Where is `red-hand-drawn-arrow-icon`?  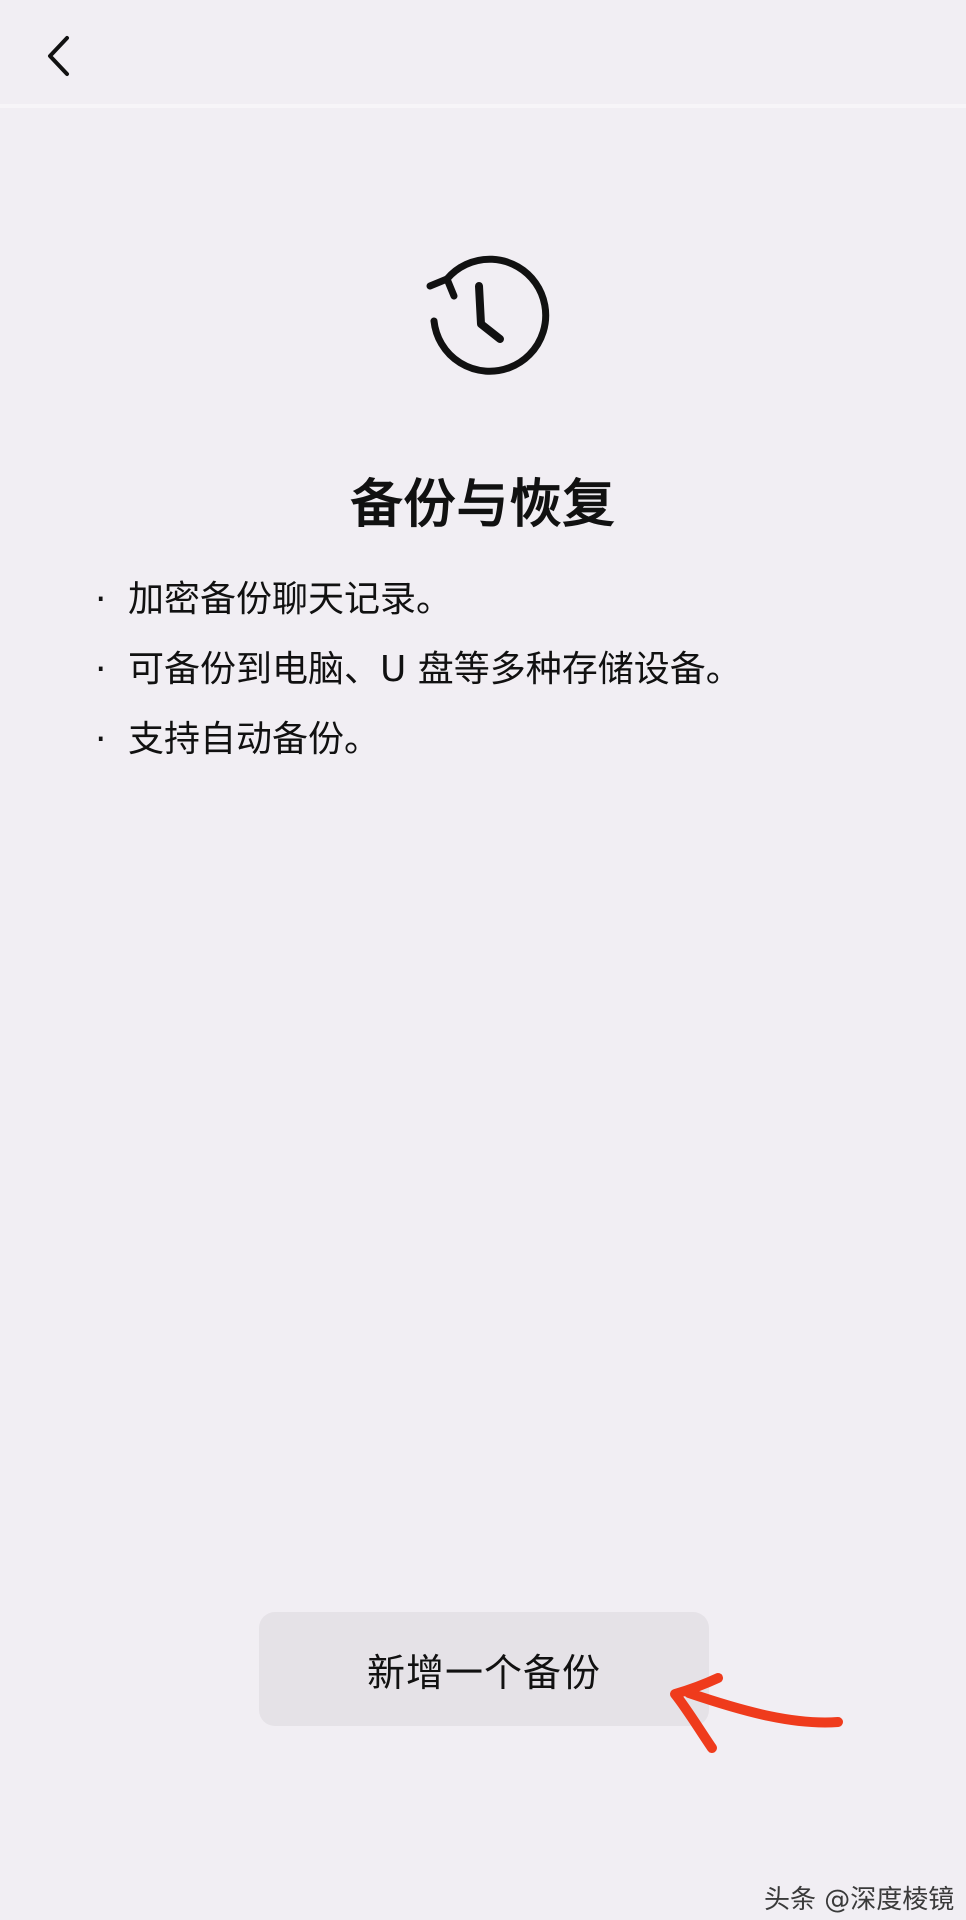 red-hand-drawn-arrow-icon is located at coordinates (756, 1713).